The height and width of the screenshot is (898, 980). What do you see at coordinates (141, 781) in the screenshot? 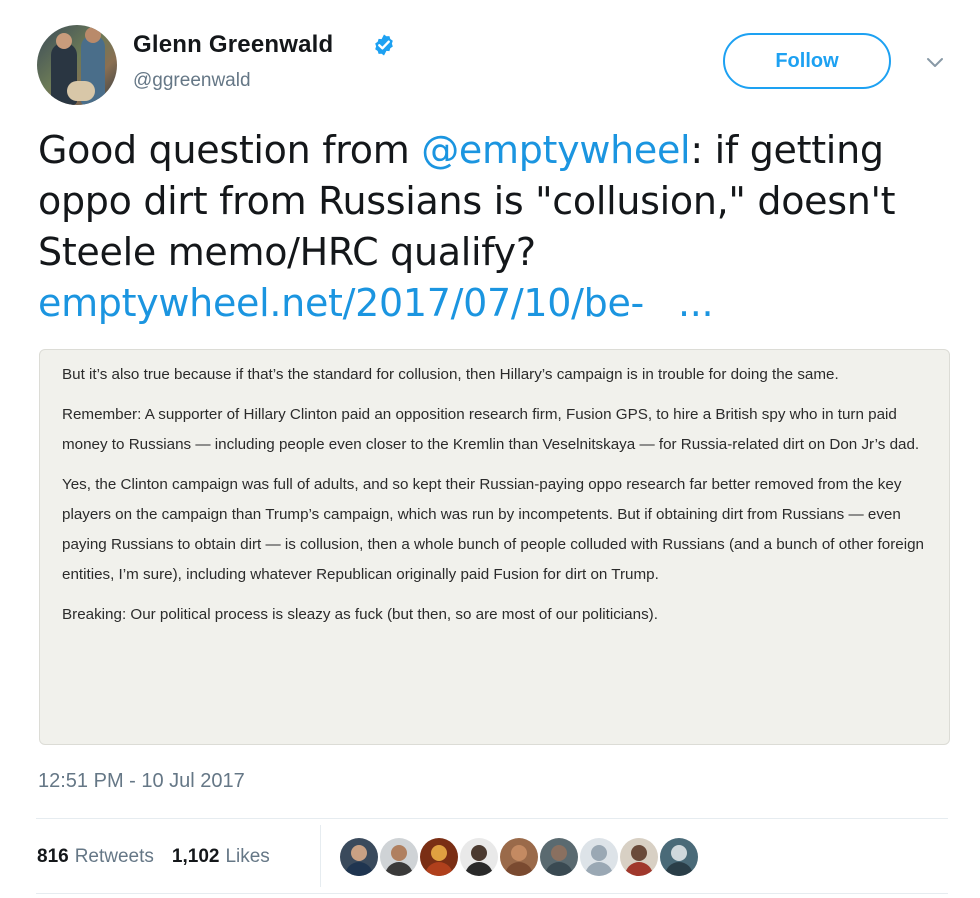
I see `tweet-timestamp: 12:51 PM - 10 Jul 2017` at bounding box center [141, 781].